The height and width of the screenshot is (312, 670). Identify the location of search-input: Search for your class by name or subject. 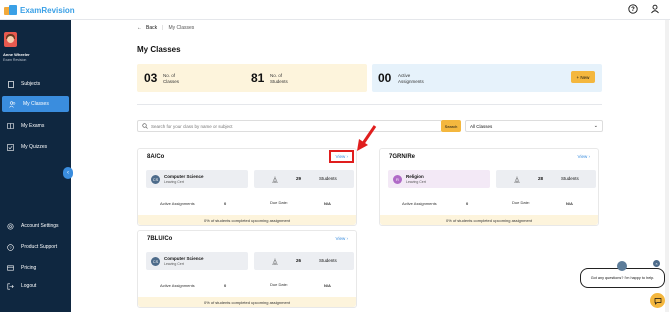
(289, 126).